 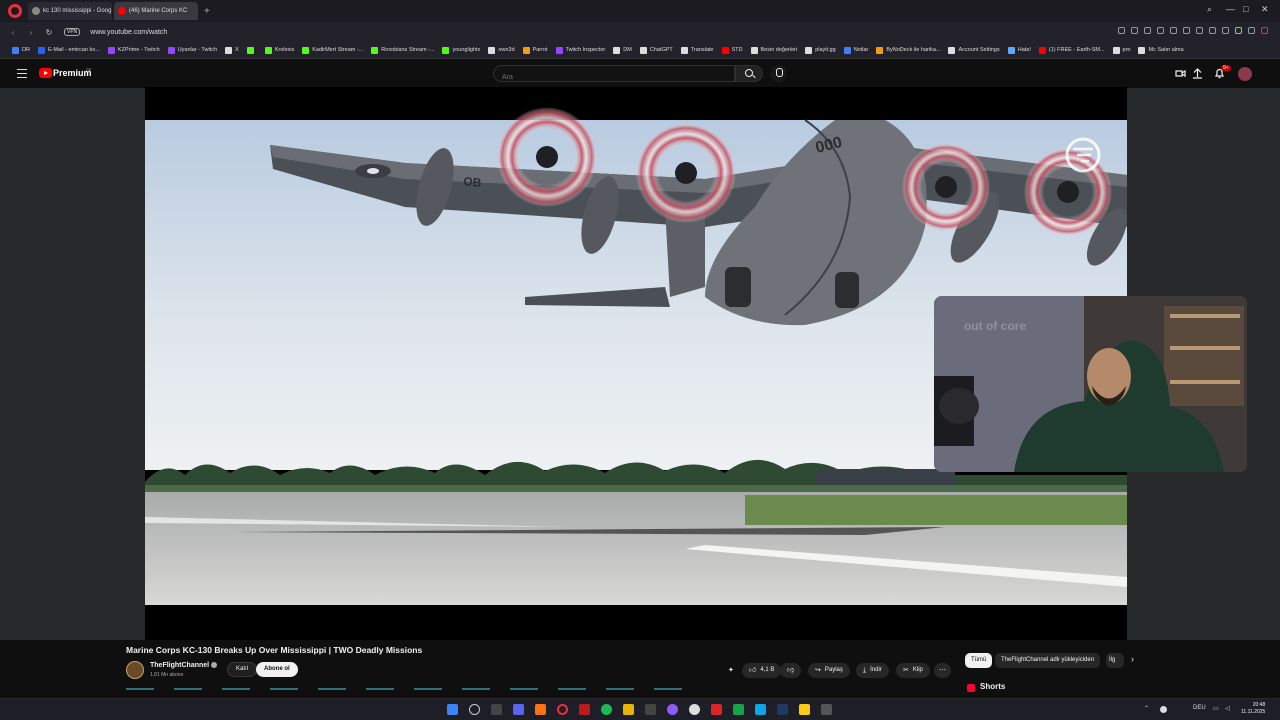 I want to click on back-icon: ‹, so click(x=13, y=32).